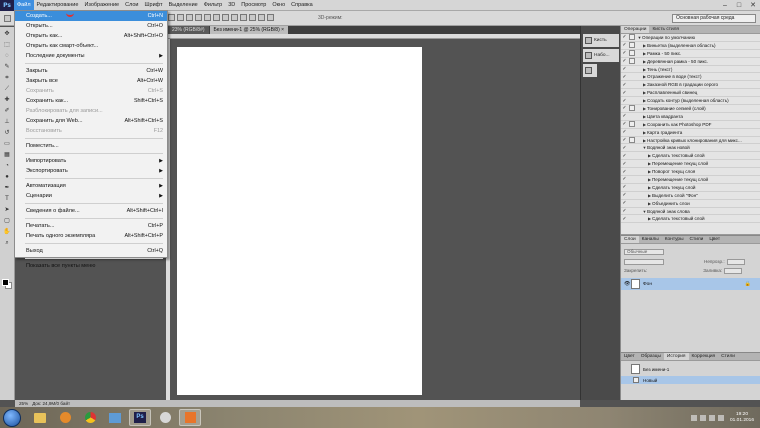 This screenshot has width=760, height=428. What do you see at coordinates (7, 133) in the screenshot?
I see `history-brush-icon: ↺` at bounding box center [7, 133].